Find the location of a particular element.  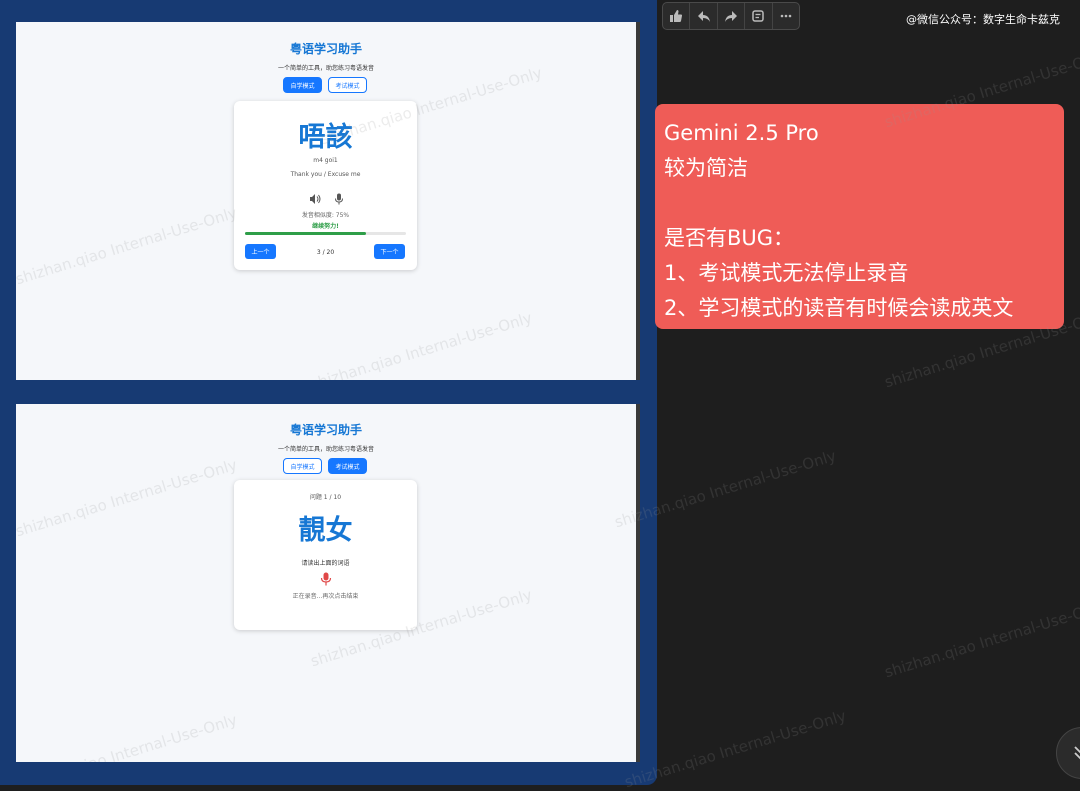

recording-microphone-icon is located at coordinates (326, 578).